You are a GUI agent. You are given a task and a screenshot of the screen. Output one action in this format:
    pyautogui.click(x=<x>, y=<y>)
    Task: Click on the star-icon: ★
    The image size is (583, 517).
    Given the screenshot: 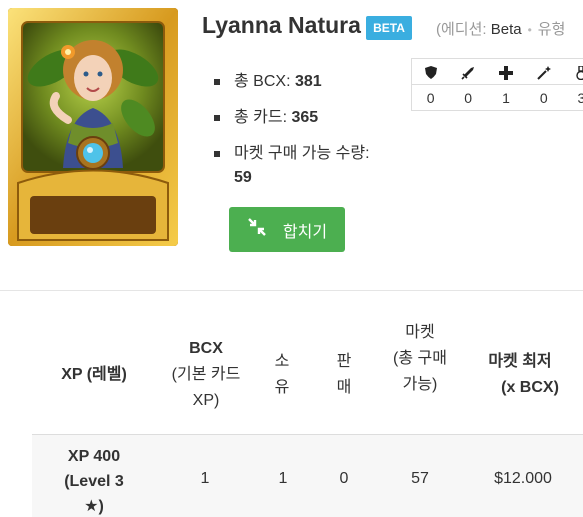 What is the action you would take?
    pyautogui.click(x=91, y=506)
    